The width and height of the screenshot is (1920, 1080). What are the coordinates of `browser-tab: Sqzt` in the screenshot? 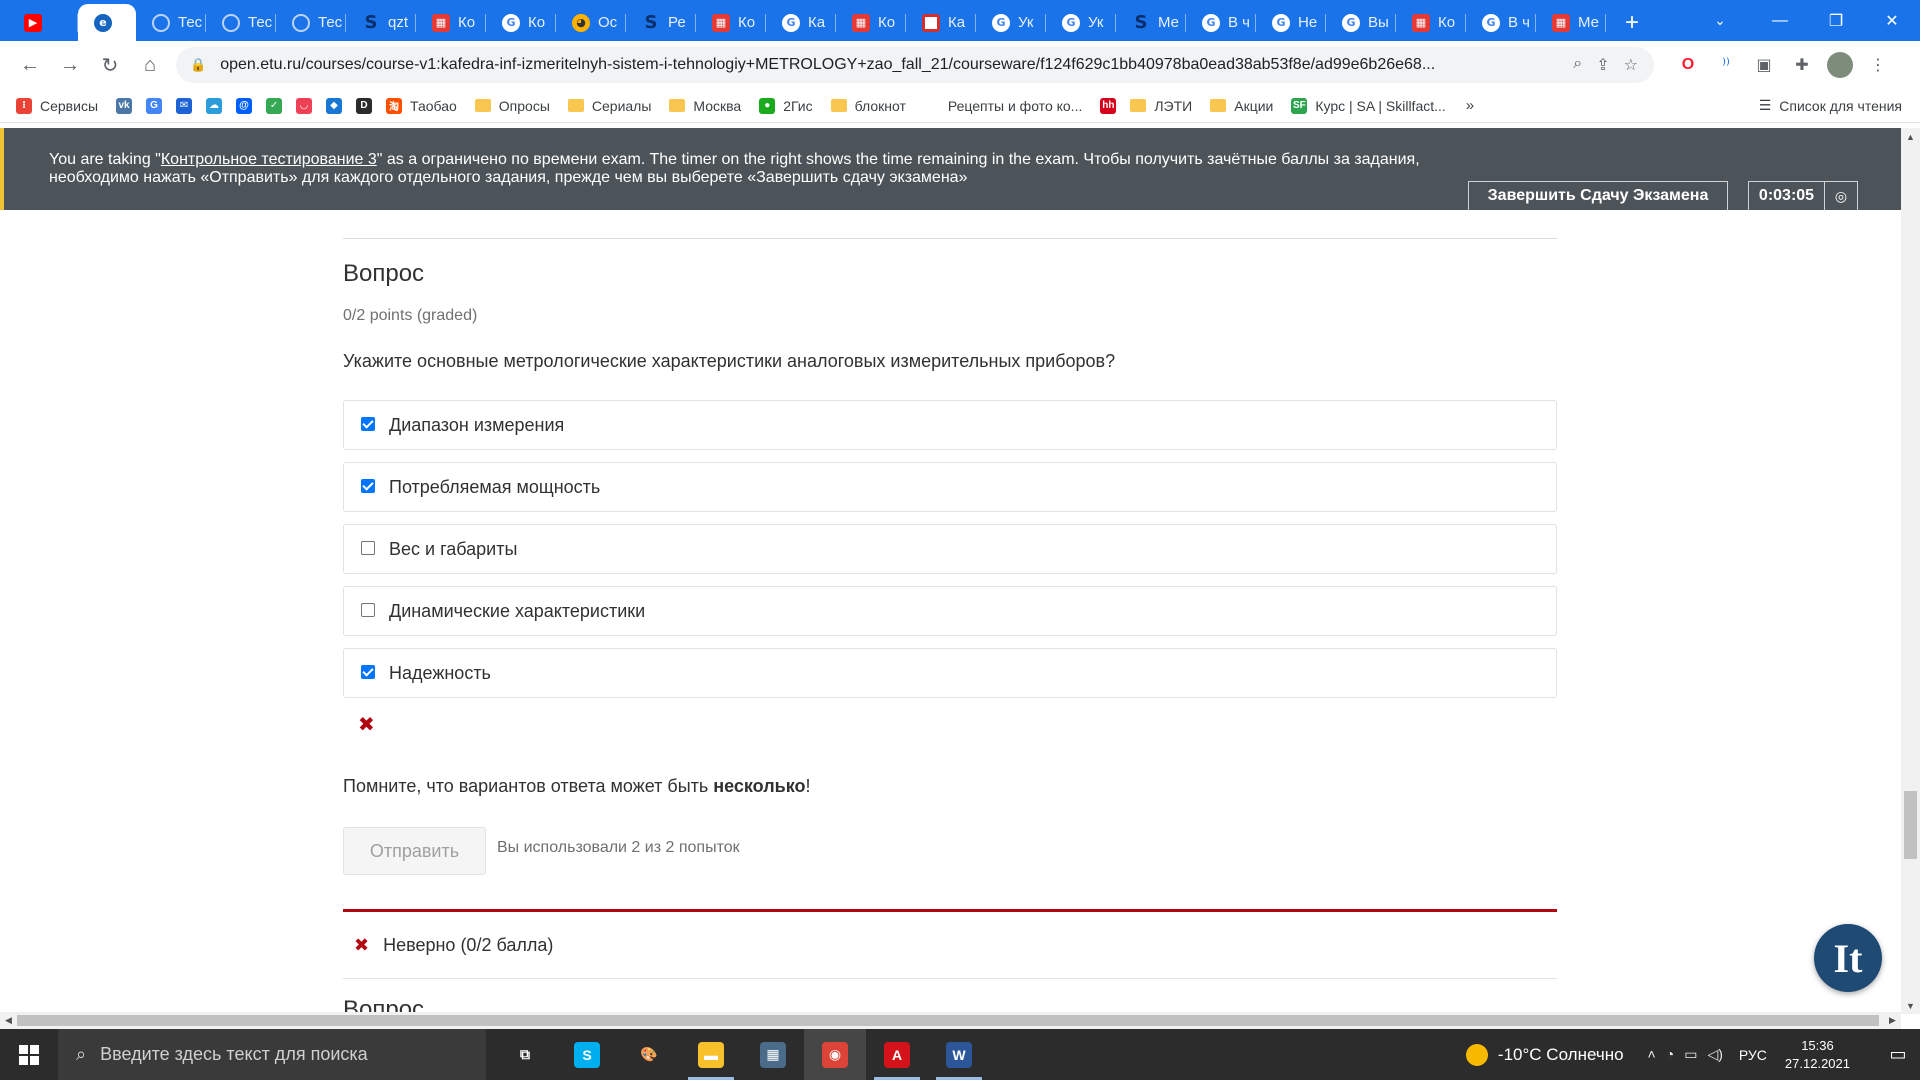 It's located at (381, 22).